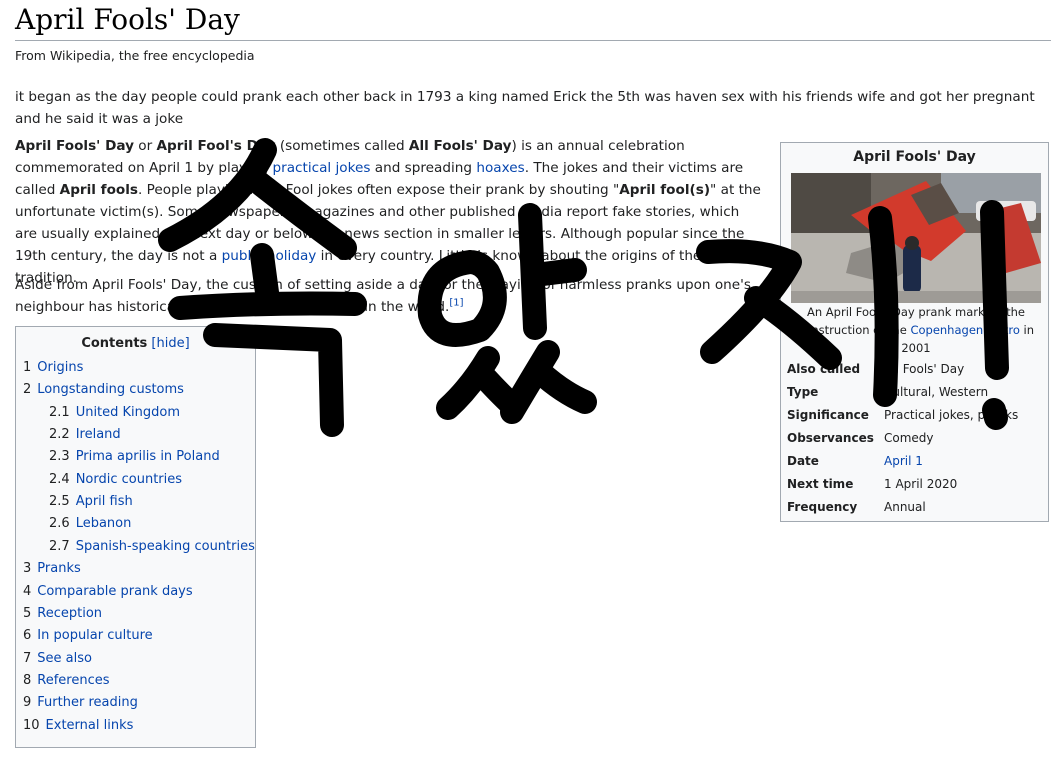 The height and width of the screenshot is (764, 1064). Describe the element at coordinates (964, 330) in the screenshot. I see `link-copenhagen-metro: Copenhagen Metro` at that location.